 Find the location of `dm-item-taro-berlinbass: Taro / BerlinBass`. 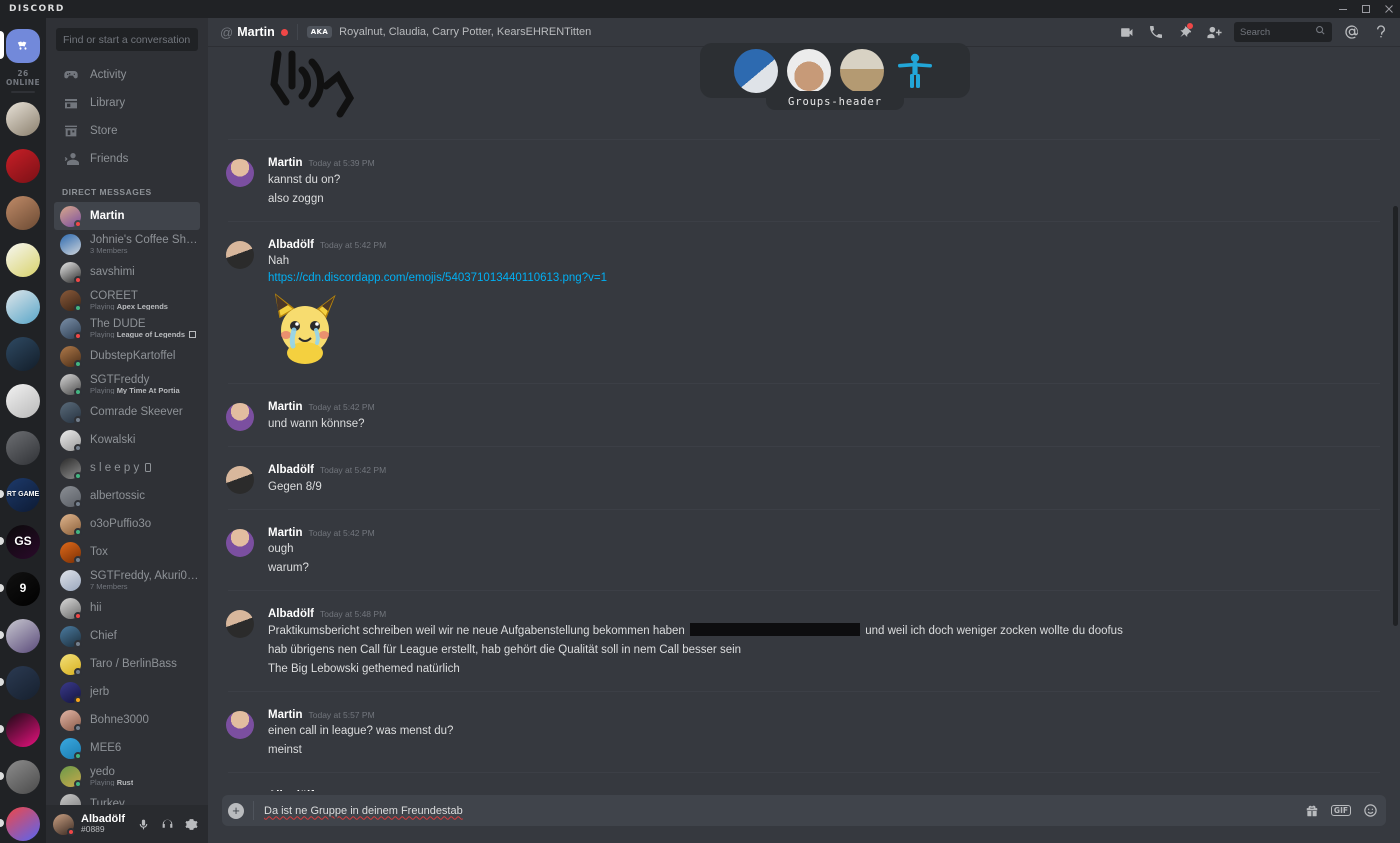

dm-item-taro-berlinbass: Taro / BerlinBass is located at coordinates (127, 664).